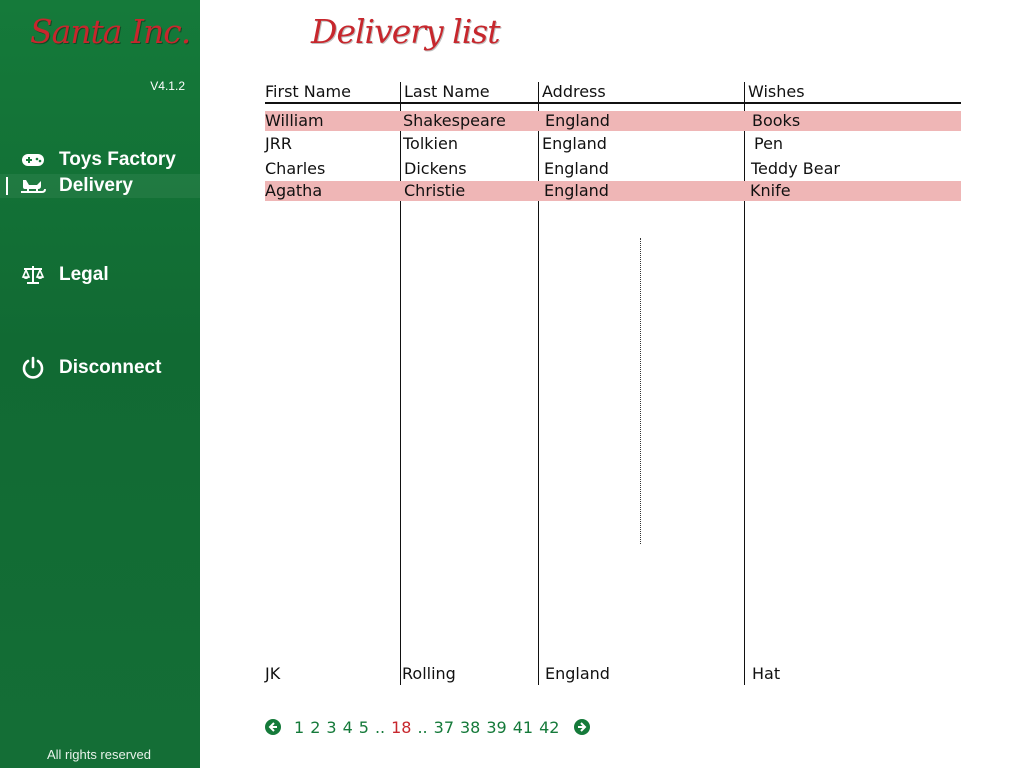 The width and height of the screenshot is (1024, 768). I want to click on dotted-divider, so click(640, 391).